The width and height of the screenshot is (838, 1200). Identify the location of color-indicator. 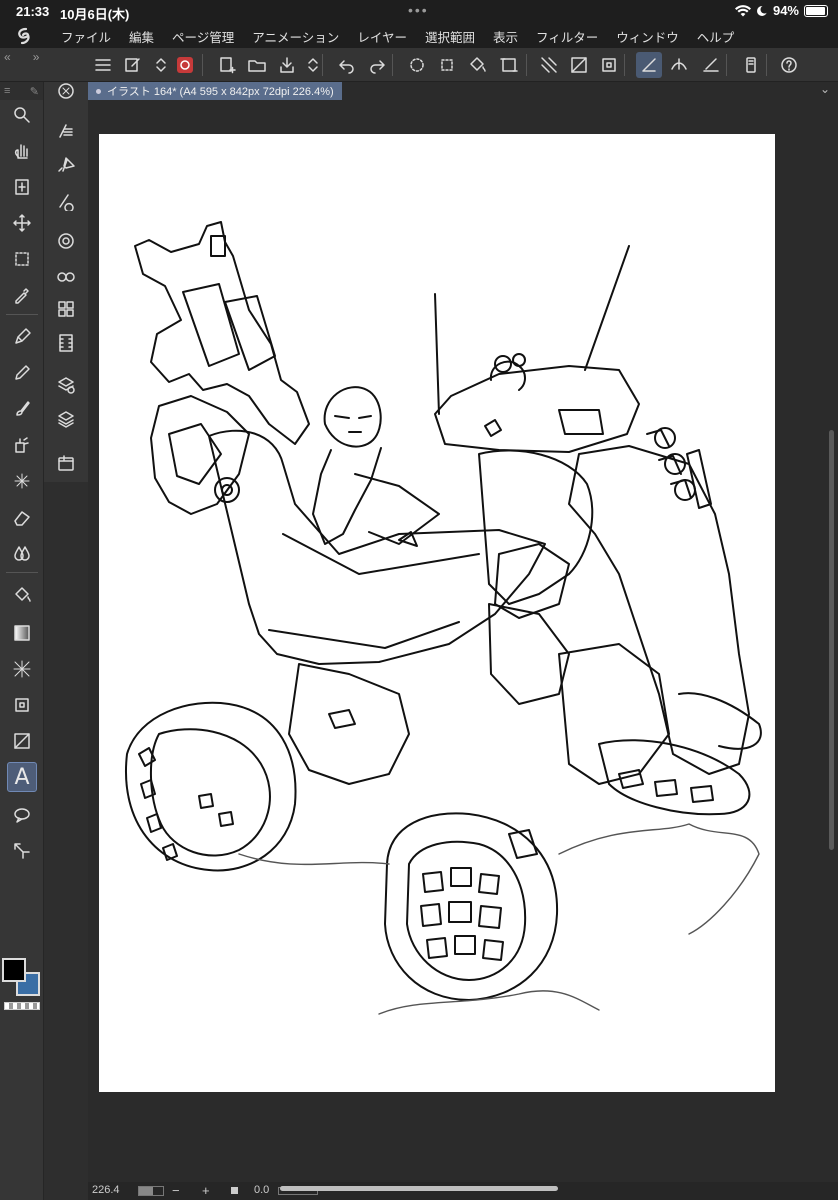
(22, 978).